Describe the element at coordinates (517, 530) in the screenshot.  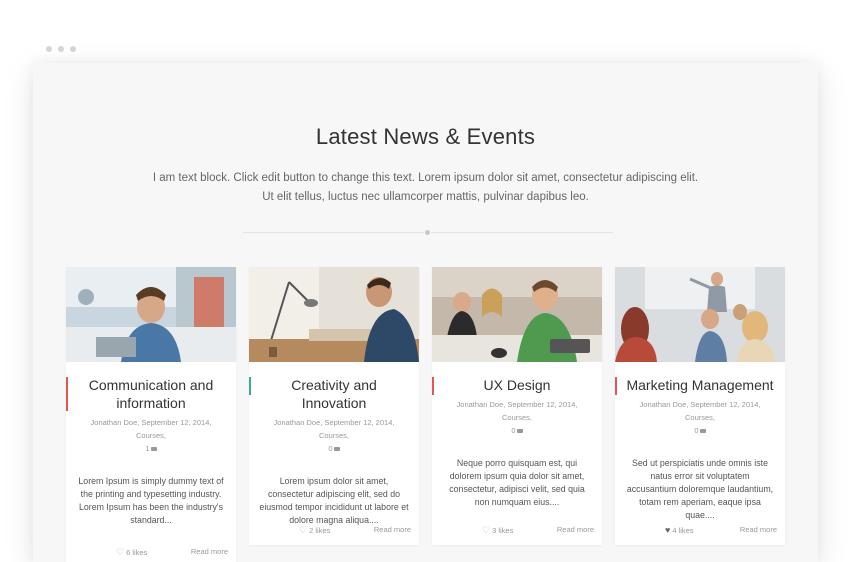
I see `card-footer: ♡ 3 likes Read more` at that location.